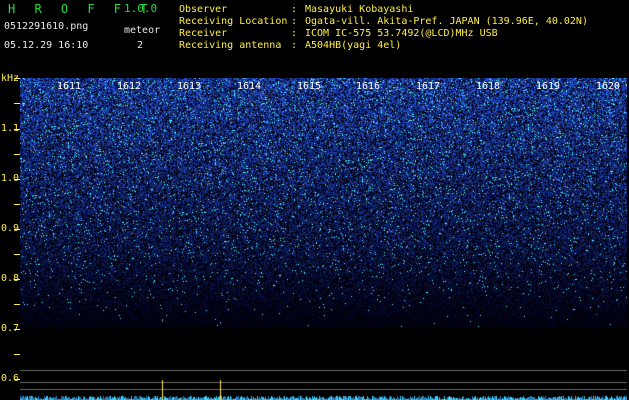 The width and height of the screenshot is (629, 400). I want to click on app-version: 1.0.0, so click(141, 8).